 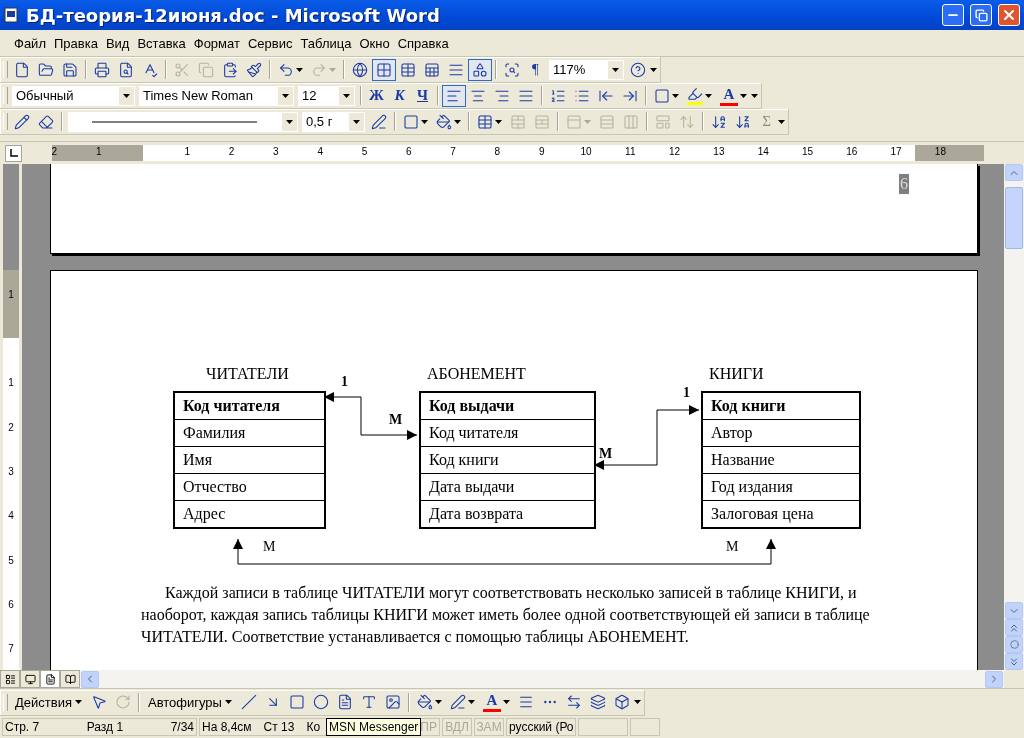 I want to click on status-text: Ст 13, so click(x=279, y=727).